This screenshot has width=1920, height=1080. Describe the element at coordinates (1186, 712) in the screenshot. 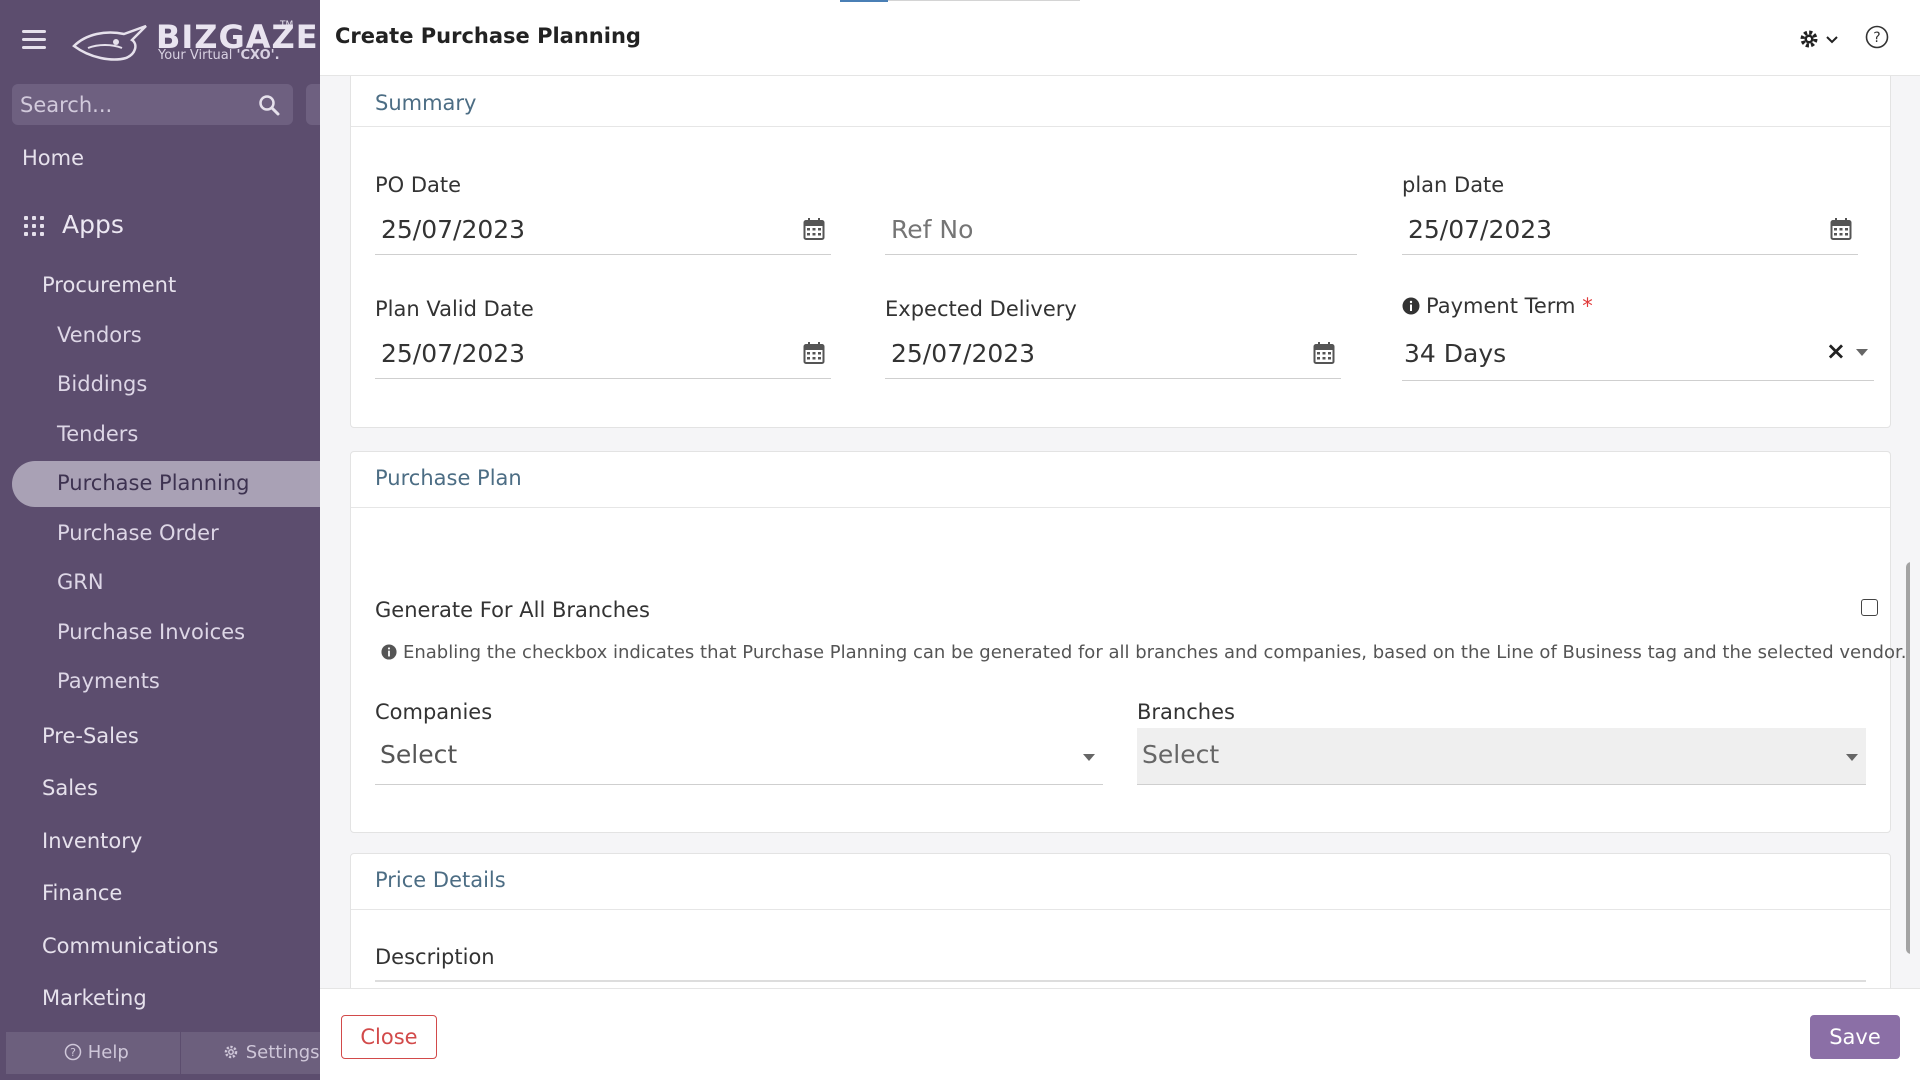

I see `branches-label: Branches` at that location.